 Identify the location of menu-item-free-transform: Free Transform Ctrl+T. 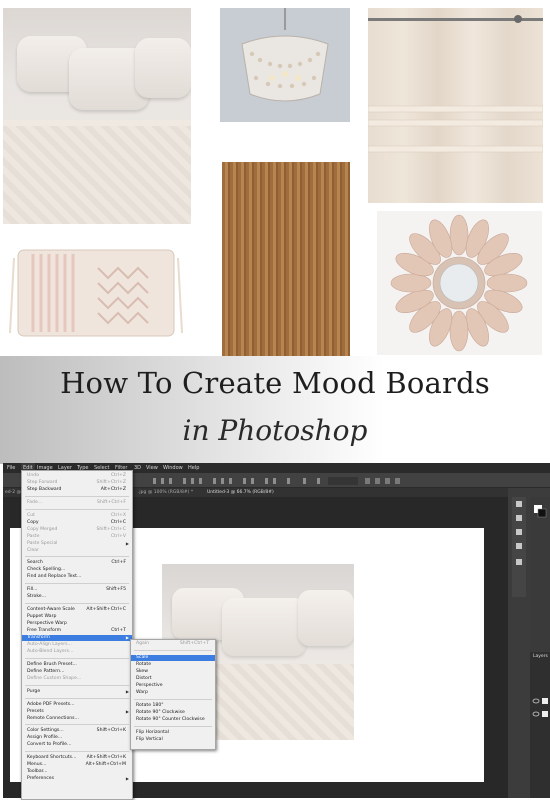
(77, 631).